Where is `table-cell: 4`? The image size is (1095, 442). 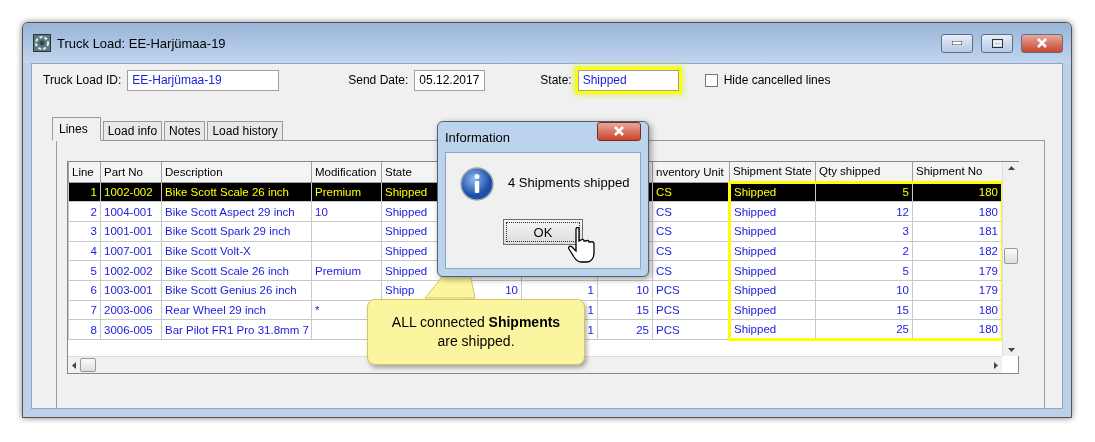 table-cell: 4 is located at coordinates (84, 251).